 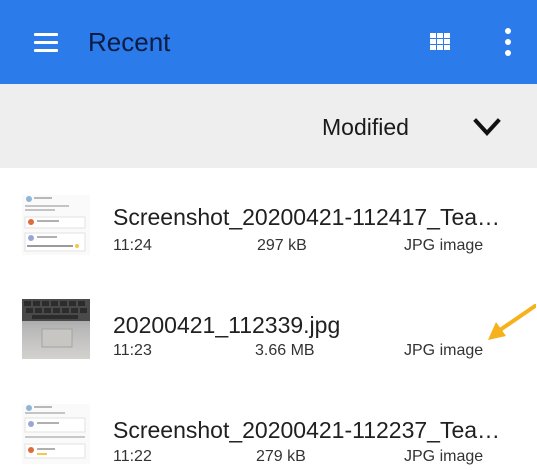 I want to click on file-name: 20200421_112339.jpg, so click(x=227, y=325).